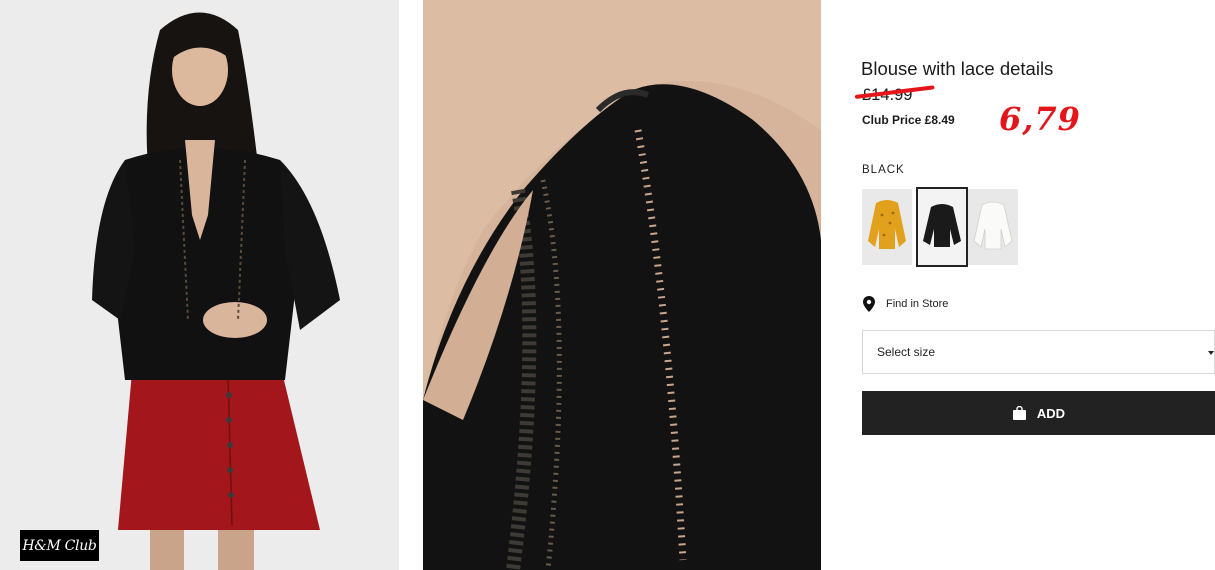 The height and width of the screenshot is (570, 1215). What do you see at coordinates (908, 120) in the screenshot?
I see `club-price: Club Price £8.49` at bounding box center [908, 120].